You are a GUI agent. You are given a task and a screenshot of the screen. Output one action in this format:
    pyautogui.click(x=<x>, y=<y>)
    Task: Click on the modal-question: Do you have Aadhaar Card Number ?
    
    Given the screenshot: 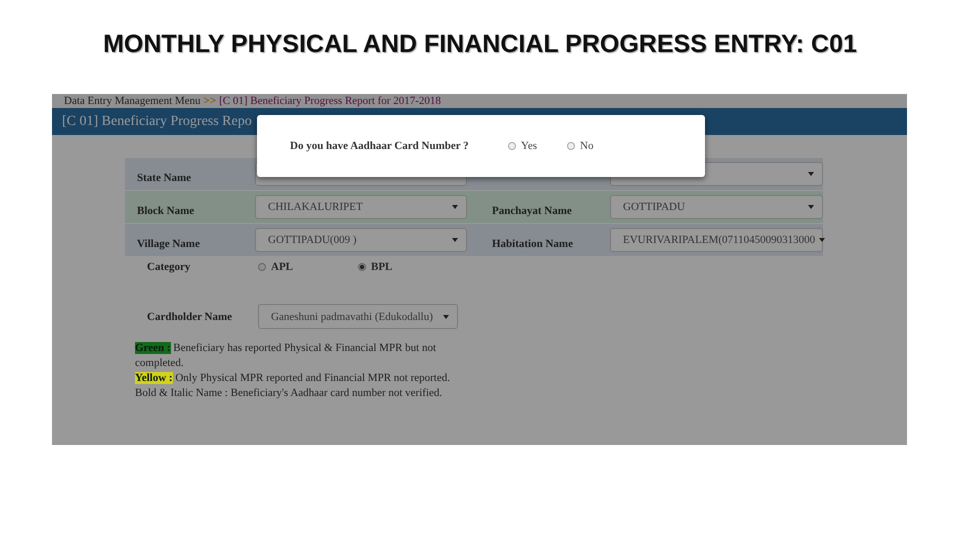 What is the action you would take?
    pyautogui.click(x=380, y=146)
    